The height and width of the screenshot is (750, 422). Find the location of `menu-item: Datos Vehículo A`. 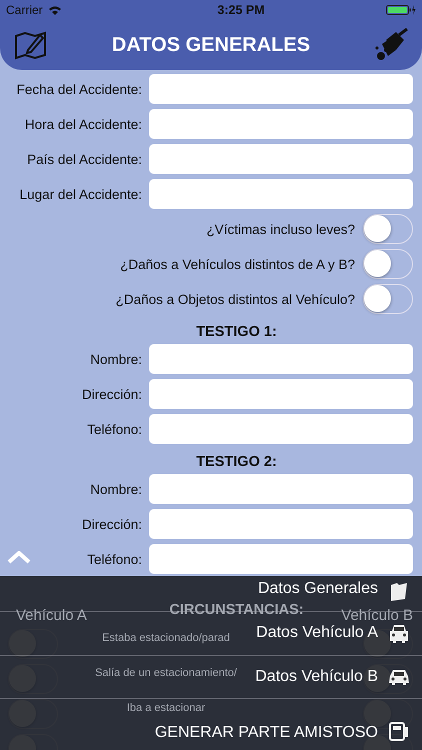

menu-item: Datos Vehículo A is located at coordinates (317, 633).